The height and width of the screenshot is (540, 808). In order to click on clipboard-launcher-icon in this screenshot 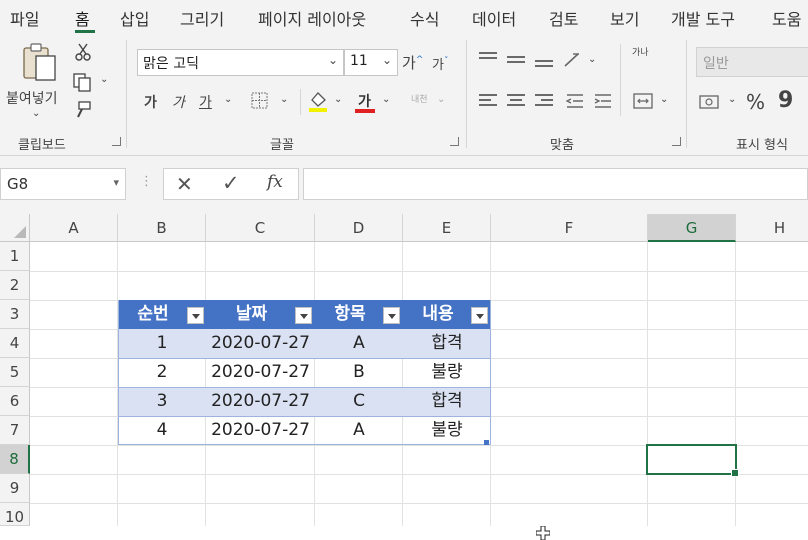, I will do `click(116, 141)`.